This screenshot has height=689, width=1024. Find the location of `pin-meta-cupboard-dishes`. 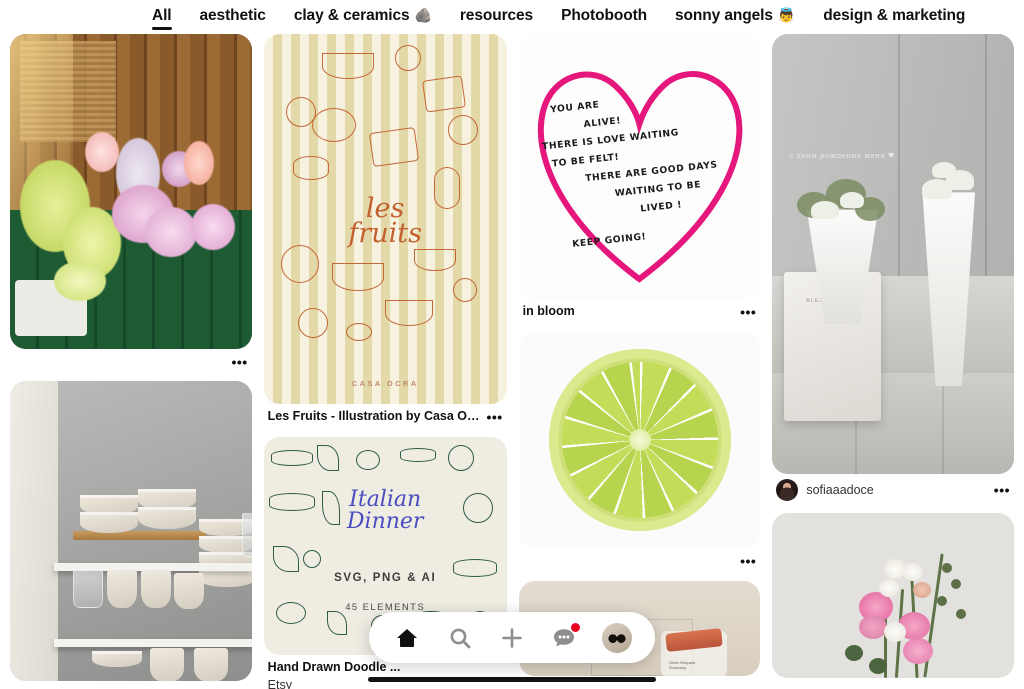

pin-meta-cupboard-dishes is located at coordinates (131, 685).